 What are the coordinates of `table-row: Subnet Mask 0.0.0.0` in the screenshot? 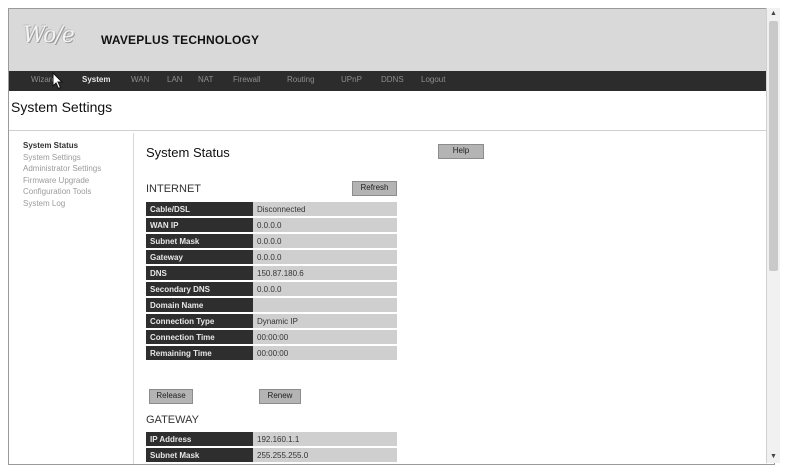 It's located at (271, 241).